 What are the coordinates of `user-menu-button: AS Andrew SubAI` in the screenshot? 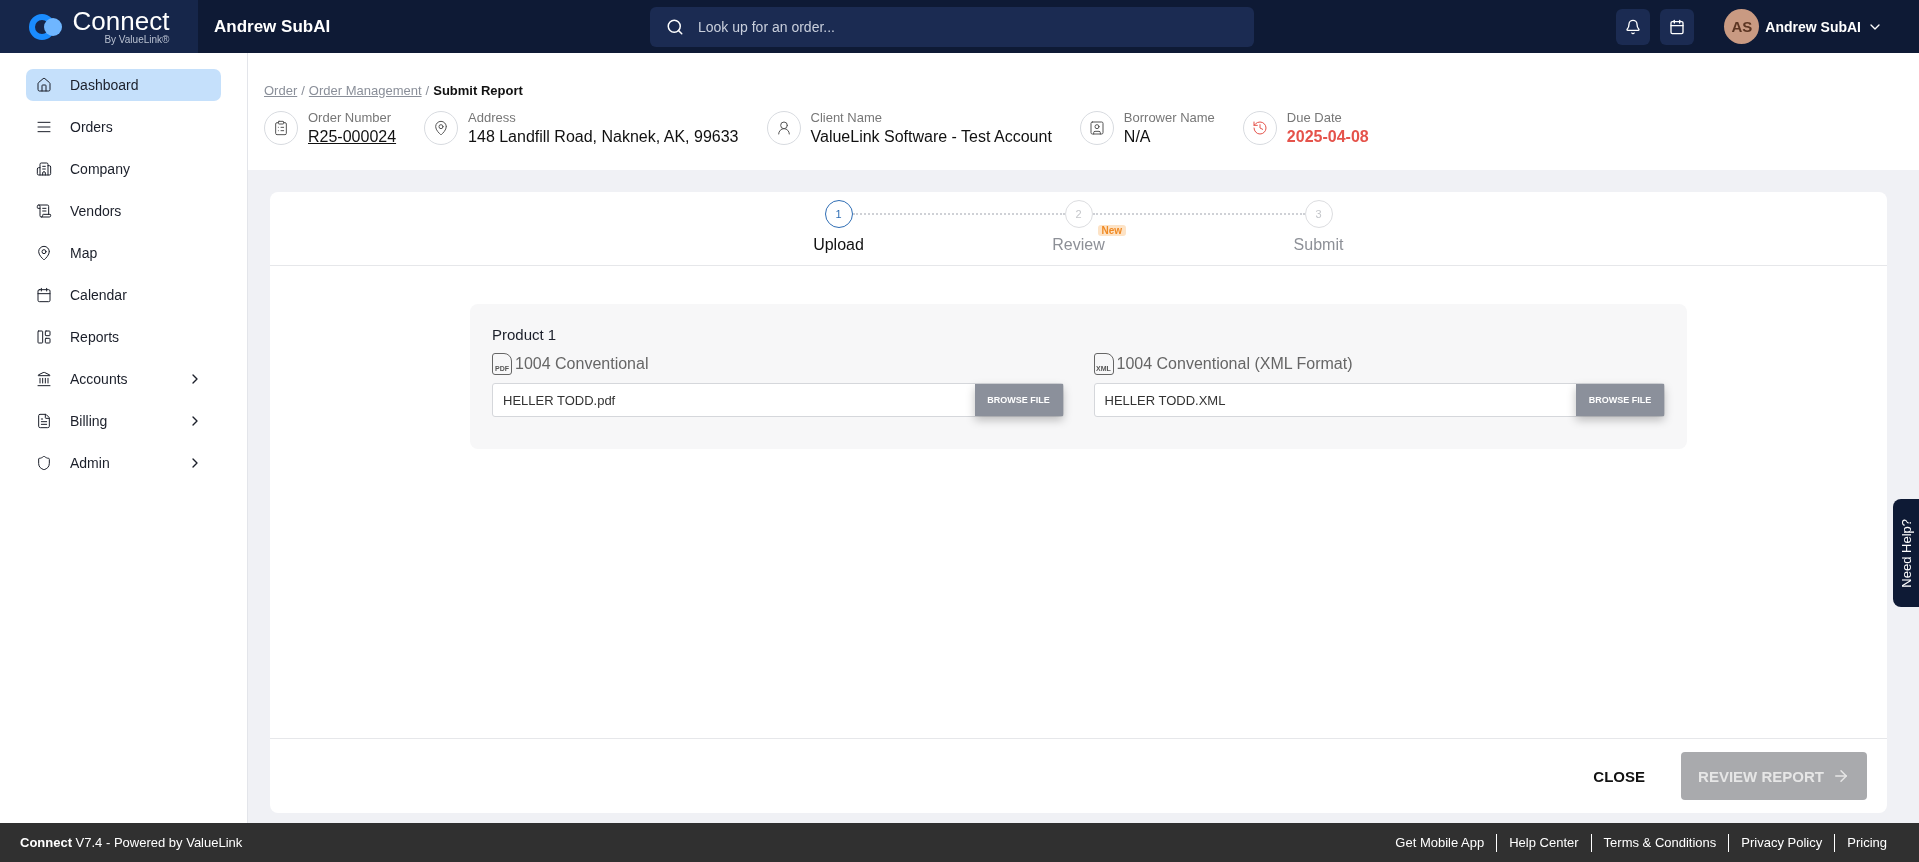 It's located at (1803, 26).